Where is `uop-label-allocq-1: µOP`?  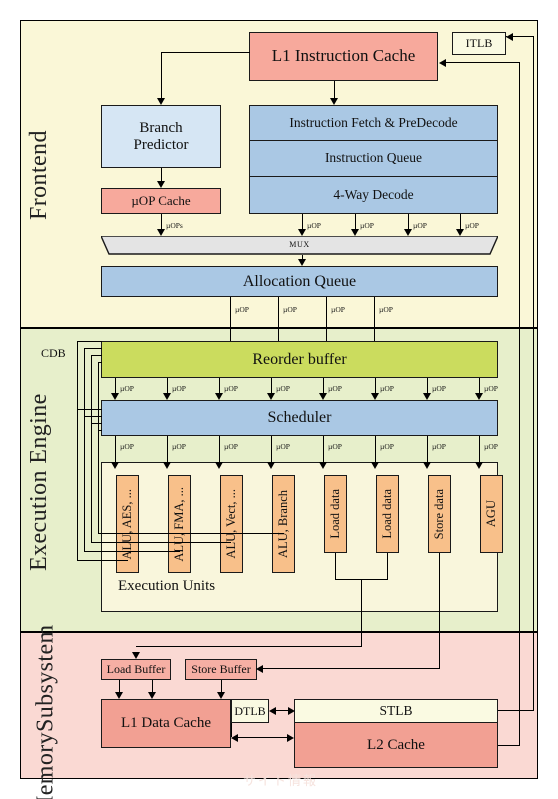
uop-label-allocq-1: µOP is located at coordinates (242, 309).